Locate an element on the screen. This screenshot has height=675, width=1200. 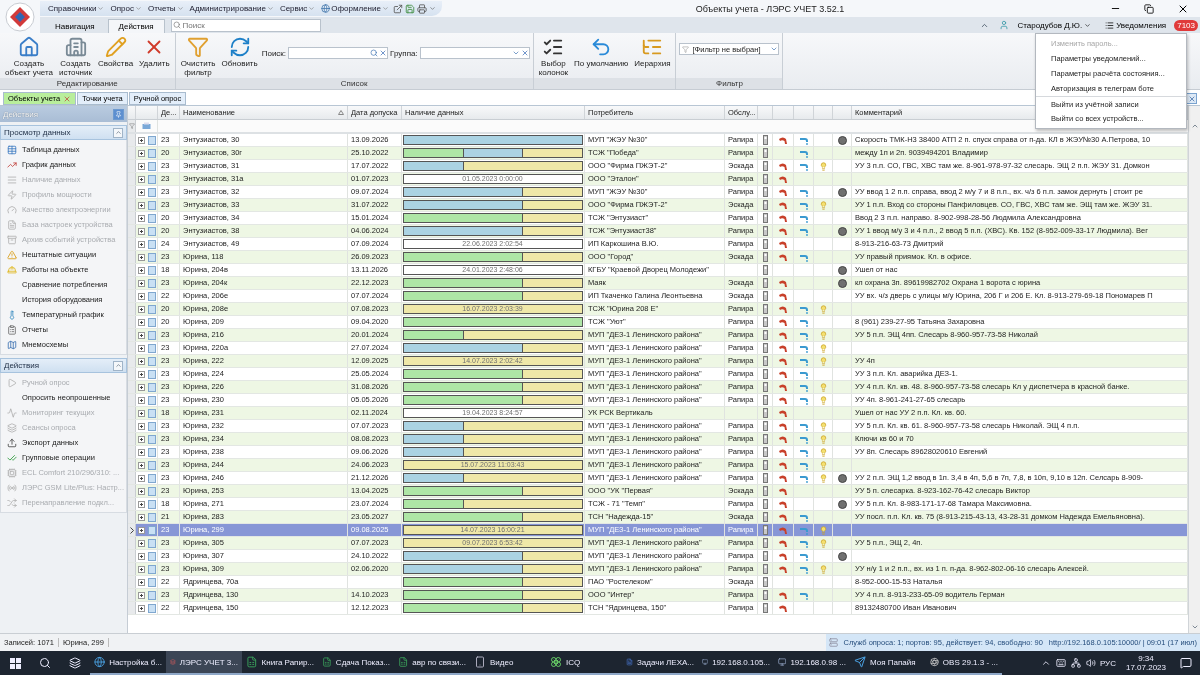
upload-icon is located at coordinates (12, 442).